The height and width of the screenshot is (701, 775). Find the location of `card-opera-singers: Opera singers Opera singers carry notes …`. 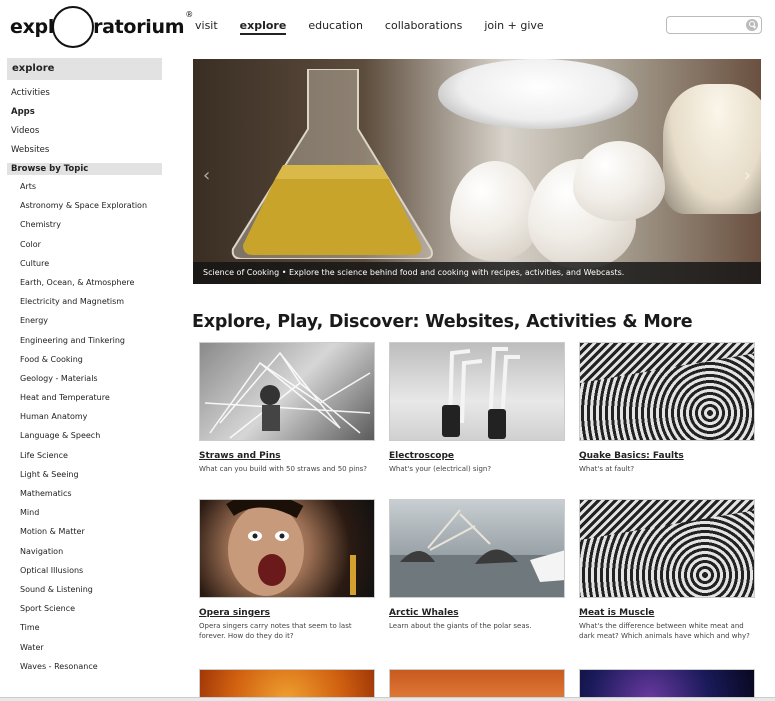

card-opera-singers: Opera singers Opera singers carry notes … is located at coordinates (287, 570).